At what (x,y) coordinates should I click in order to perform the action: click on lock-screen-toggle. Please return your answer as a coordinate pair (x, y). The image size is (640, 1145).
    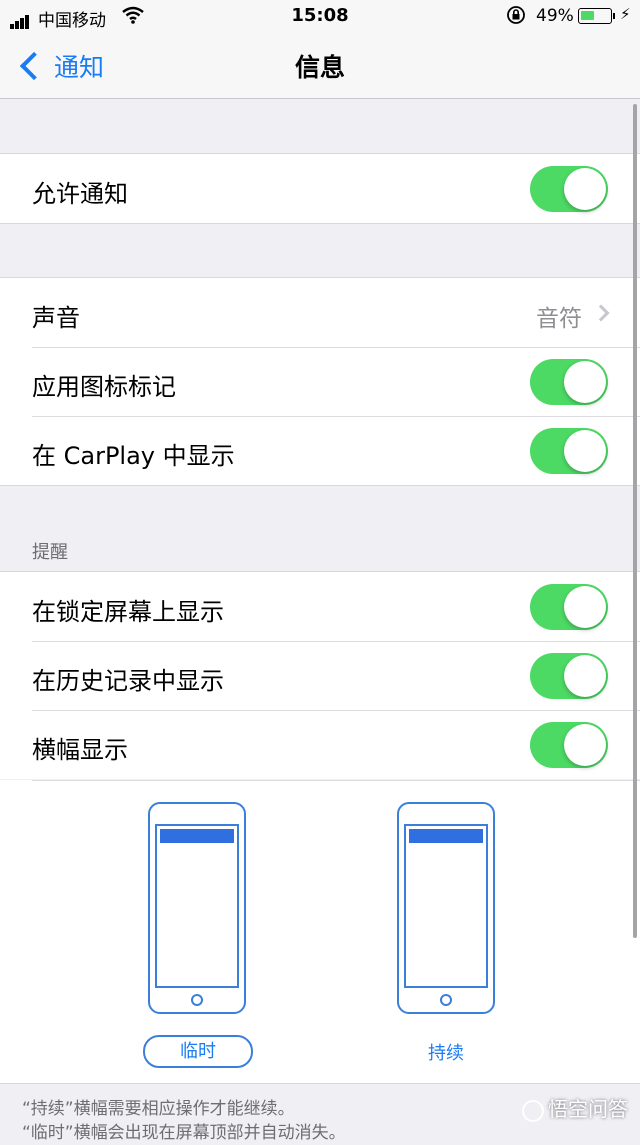
    Looking at the image, I should click on (569, 607).